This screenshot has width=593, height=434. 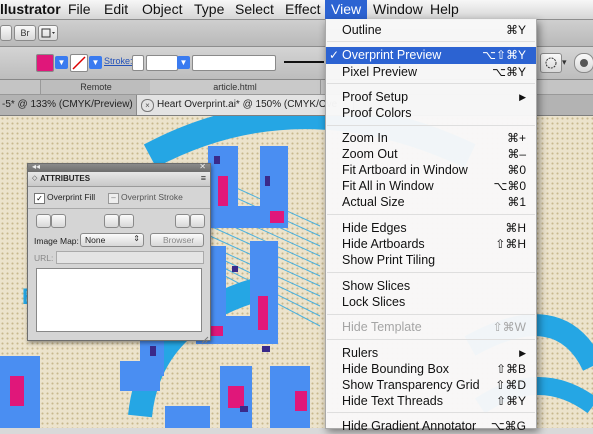 What do you see at coordinates (43, 221) in the screenshot?
I see `dont-show-center-button` at bounding box center [43, 221].